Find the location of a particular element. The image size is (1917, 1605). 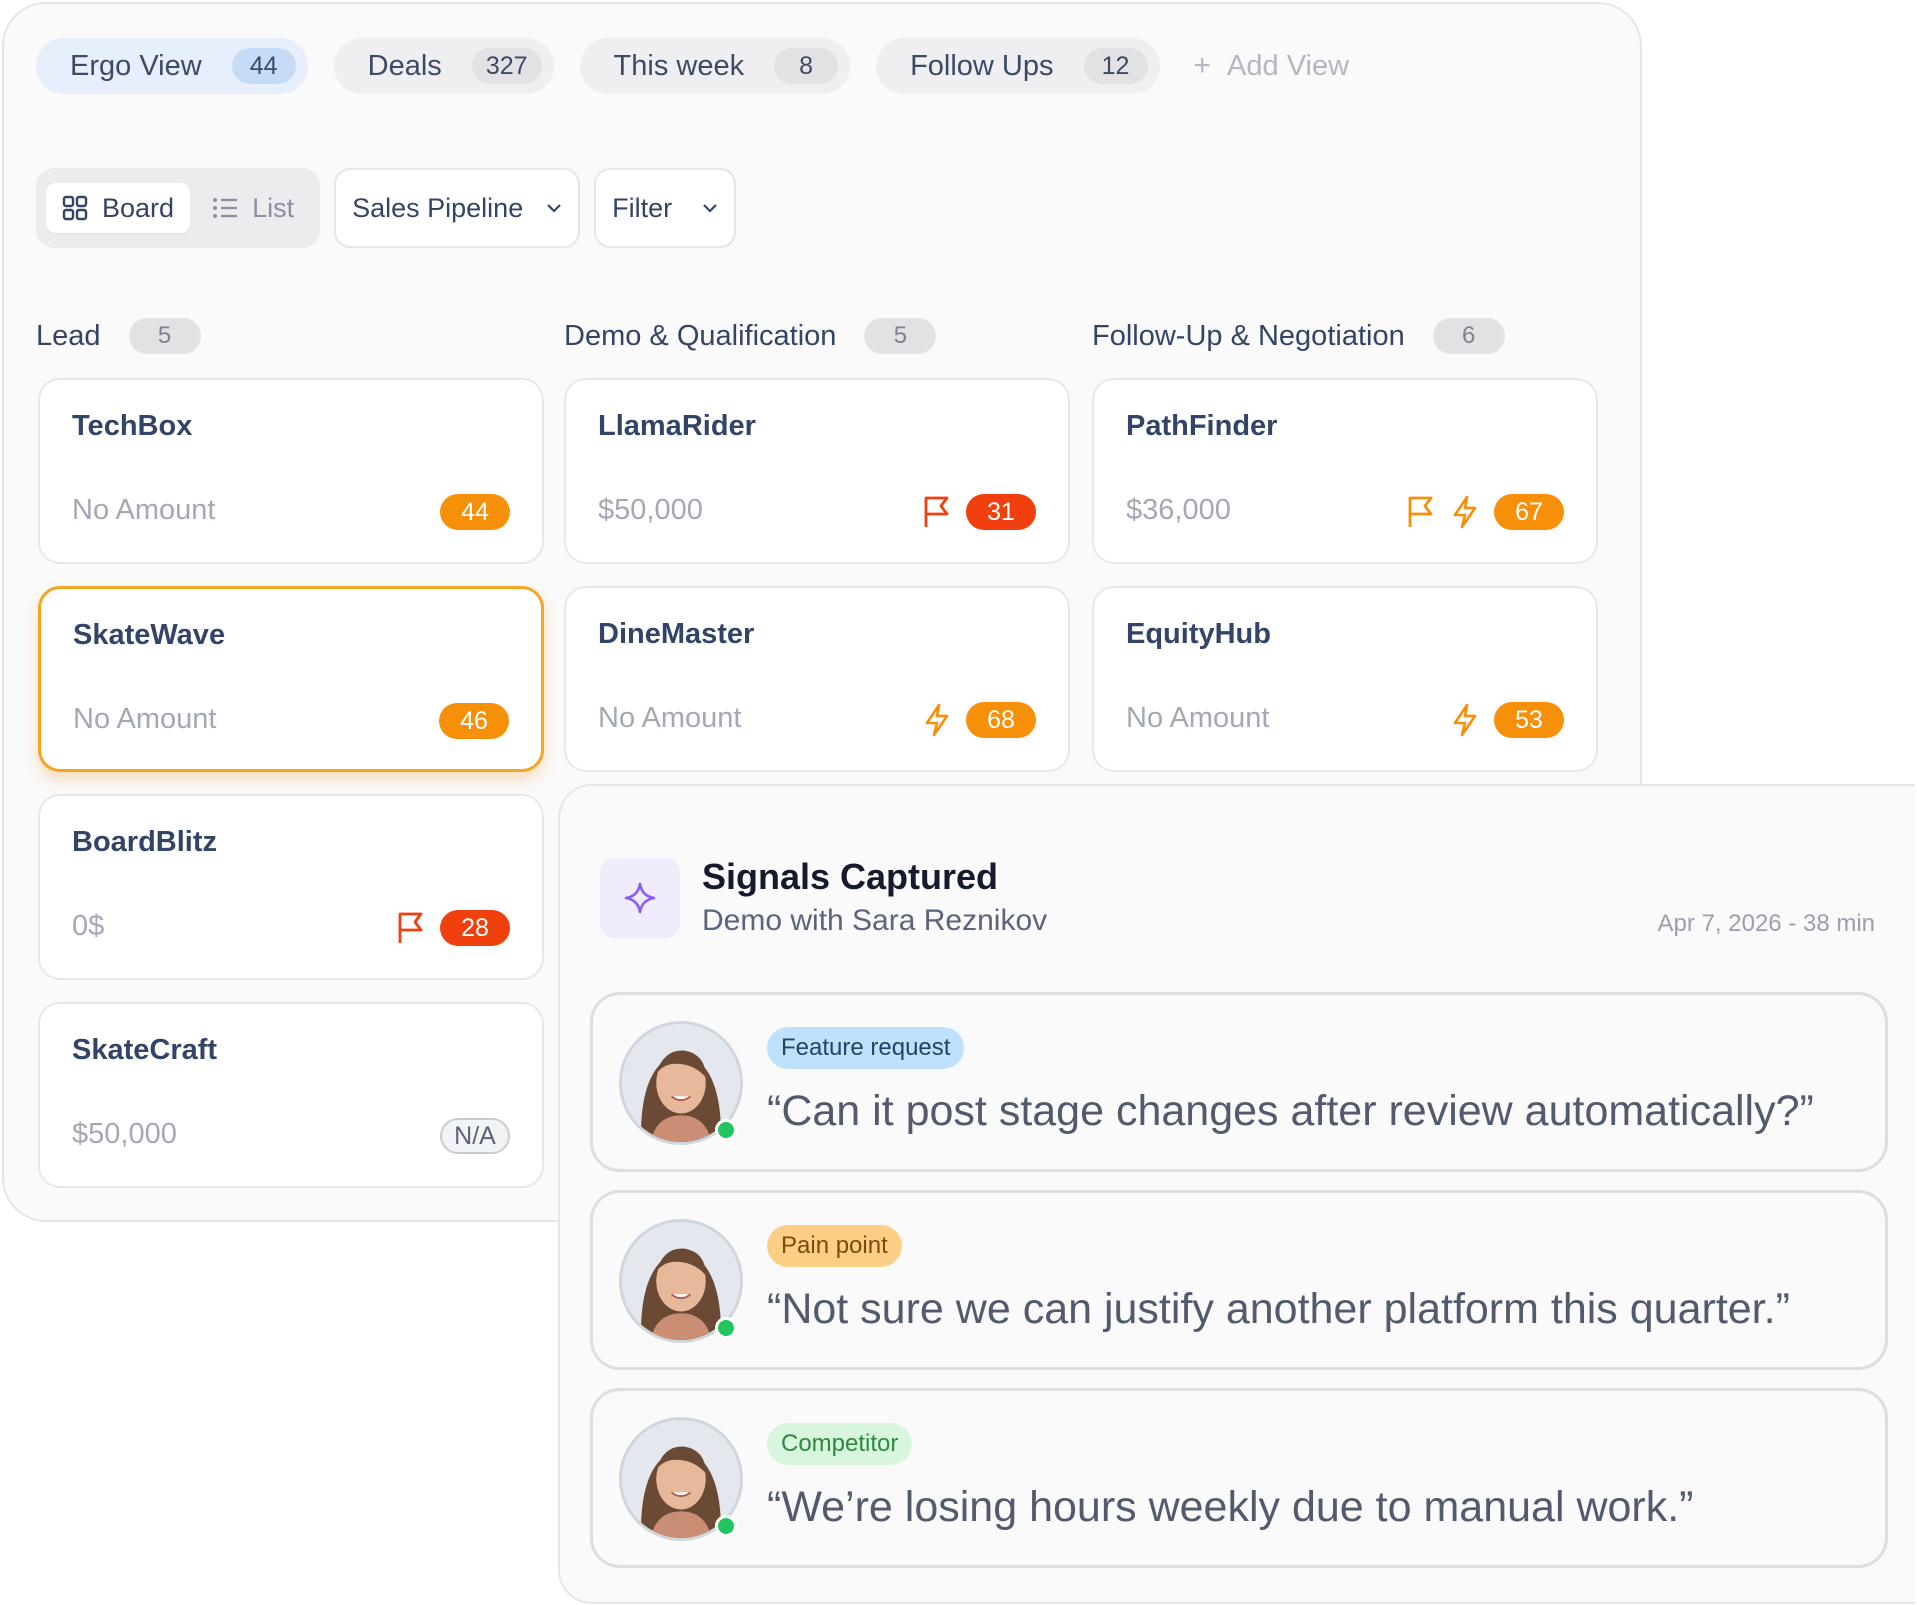

deal-name: BoardBlitz is located at coordinates (144, 842).